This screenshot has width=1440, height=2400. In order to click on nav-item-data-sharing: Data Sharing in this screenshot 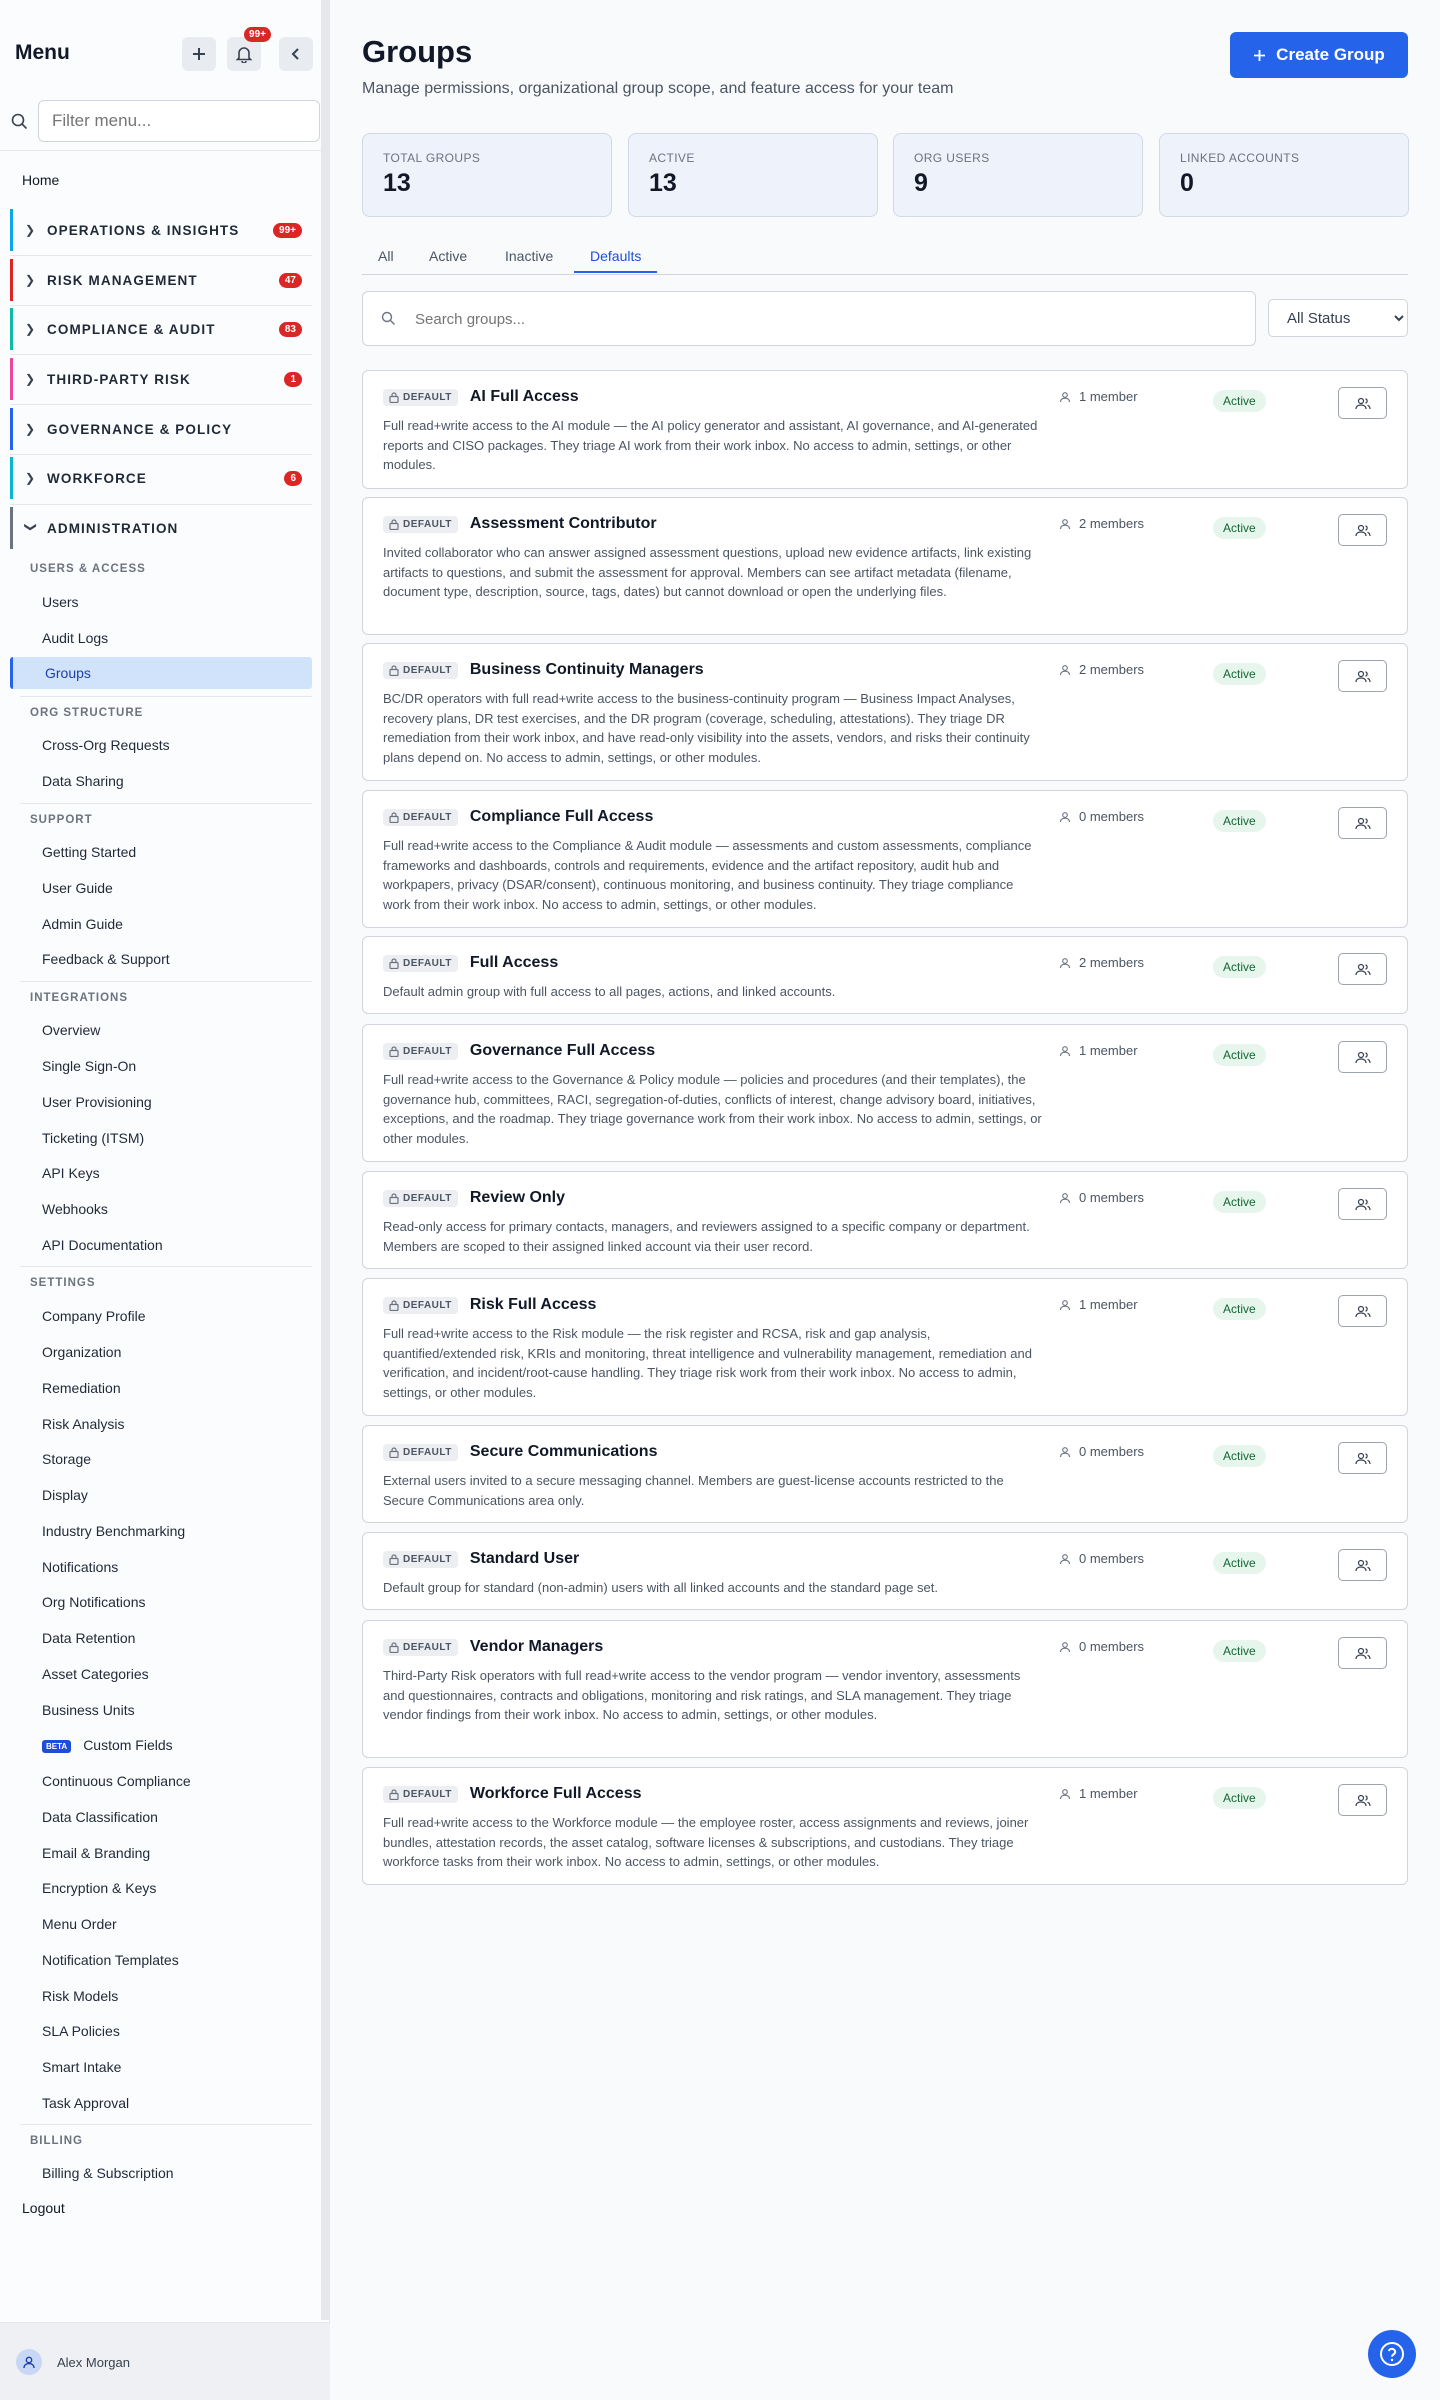, I will do `click(83, 781)`.